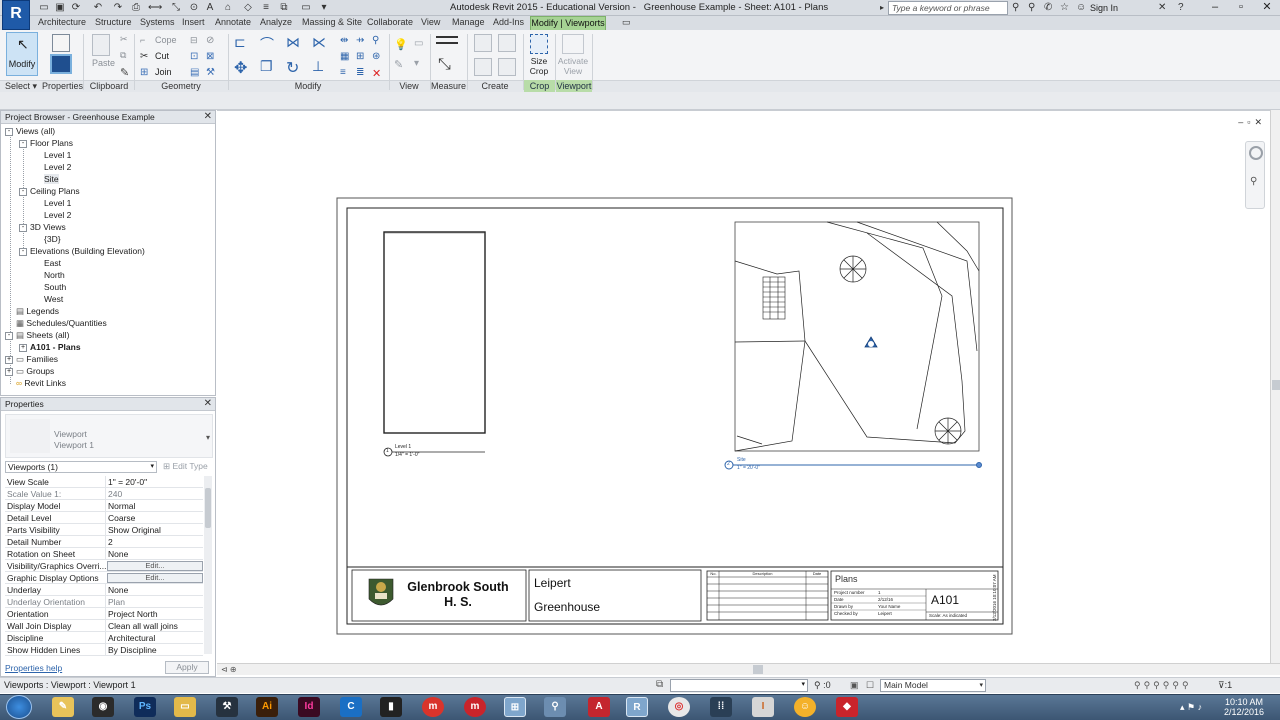 Image resolution: width=1280 pixels, height=720 pixels. I want to click on maximize-button: ▫, so click(1241, 8).